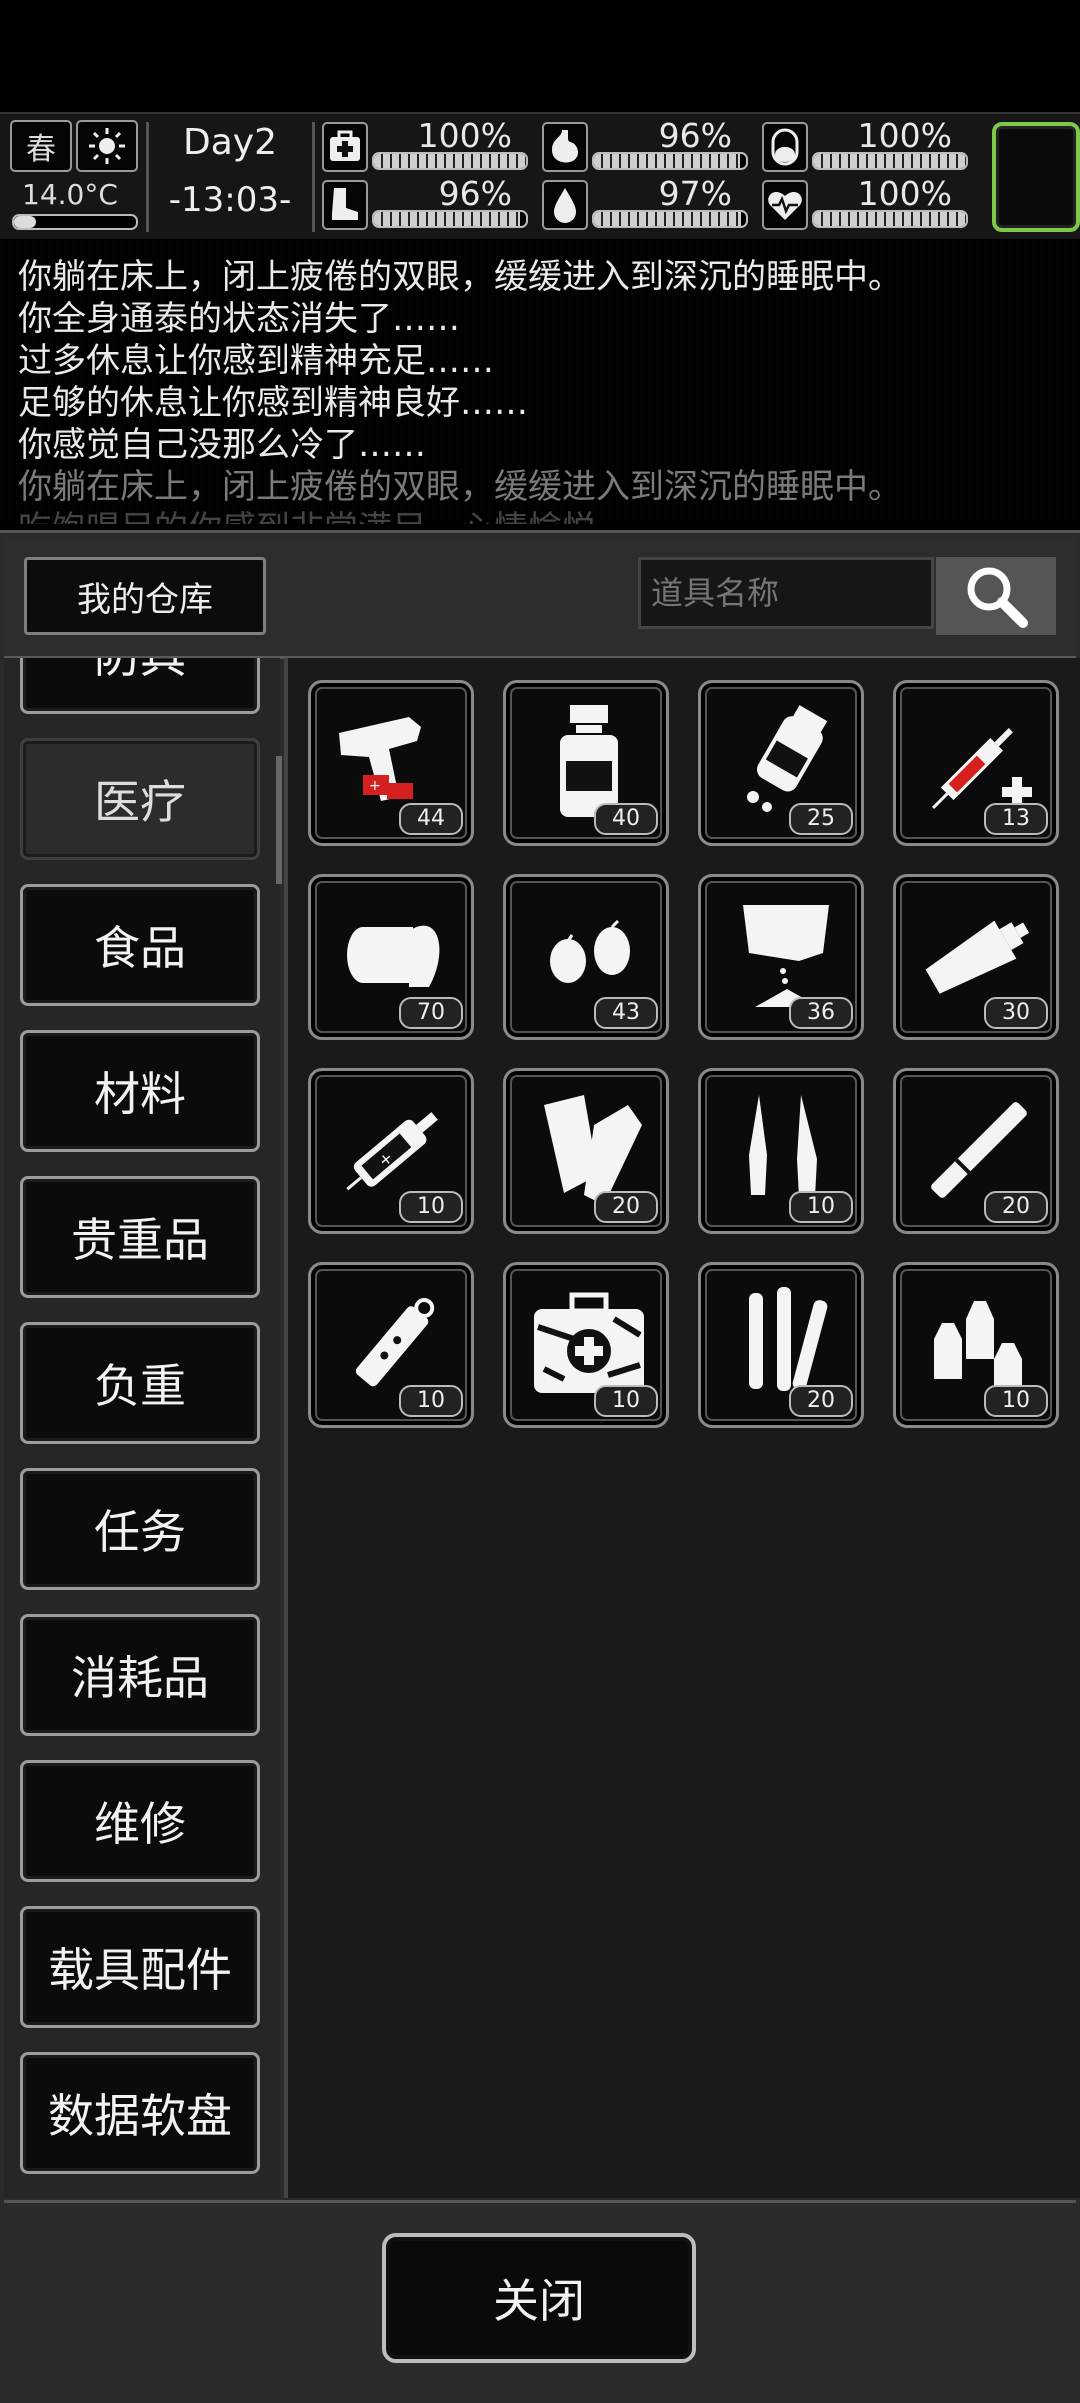 This screenshot has width=1080, height=2403. Describe the element at coordinates (230, 142) in the screenshot. I see `day-counter: Day2` at that location.